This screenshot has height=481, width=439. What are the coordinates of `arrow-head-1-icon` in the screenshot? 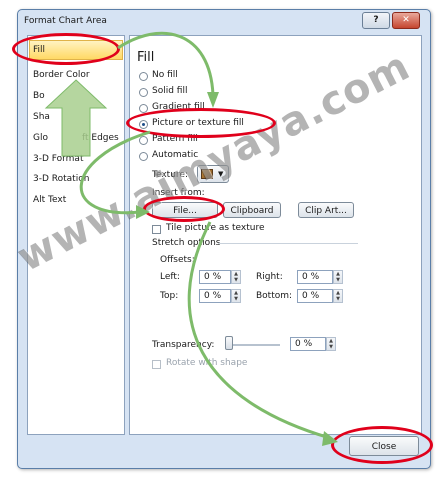 It's located at (213, 100).